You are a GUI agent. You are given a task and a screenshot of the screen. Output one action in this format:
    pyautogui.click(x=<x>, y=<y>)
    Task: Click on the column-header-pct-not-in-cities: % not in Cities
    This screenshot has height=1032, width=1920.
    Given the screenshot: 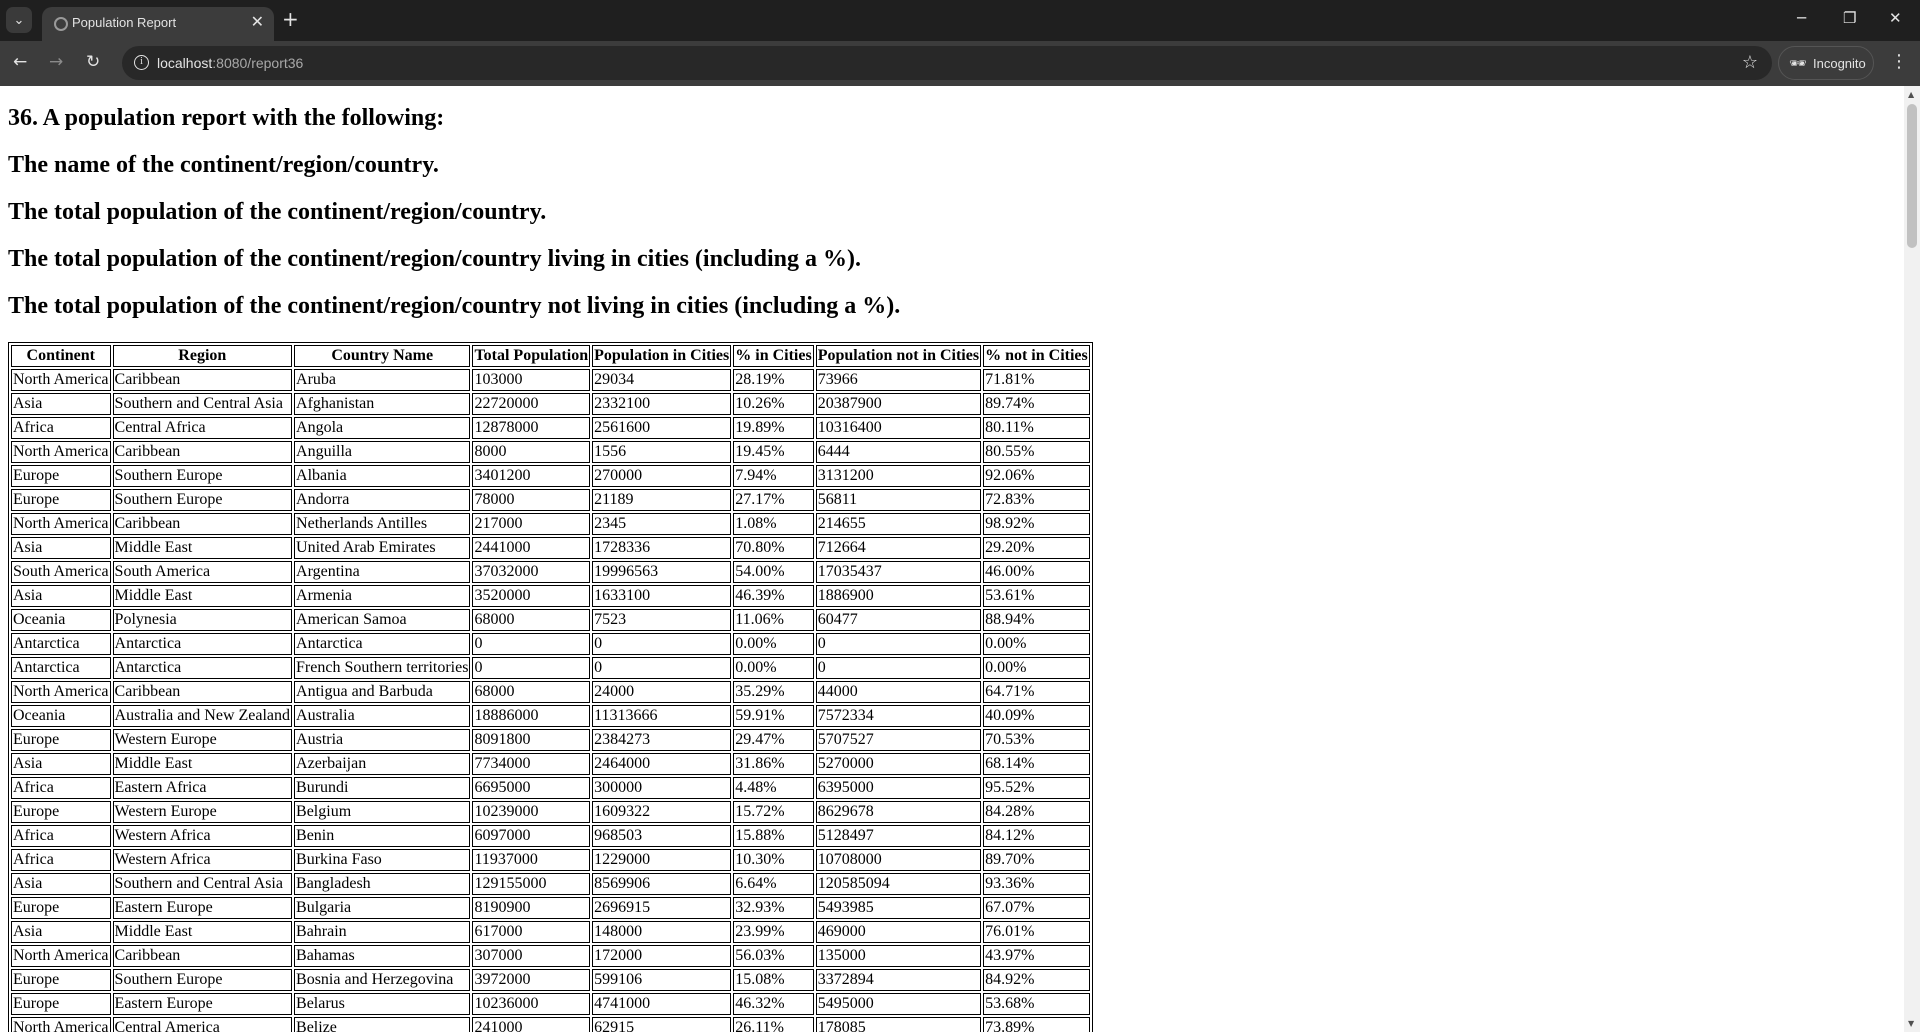 What is the action you would take?
    pyautogui.click(x=1036, y=356)
    